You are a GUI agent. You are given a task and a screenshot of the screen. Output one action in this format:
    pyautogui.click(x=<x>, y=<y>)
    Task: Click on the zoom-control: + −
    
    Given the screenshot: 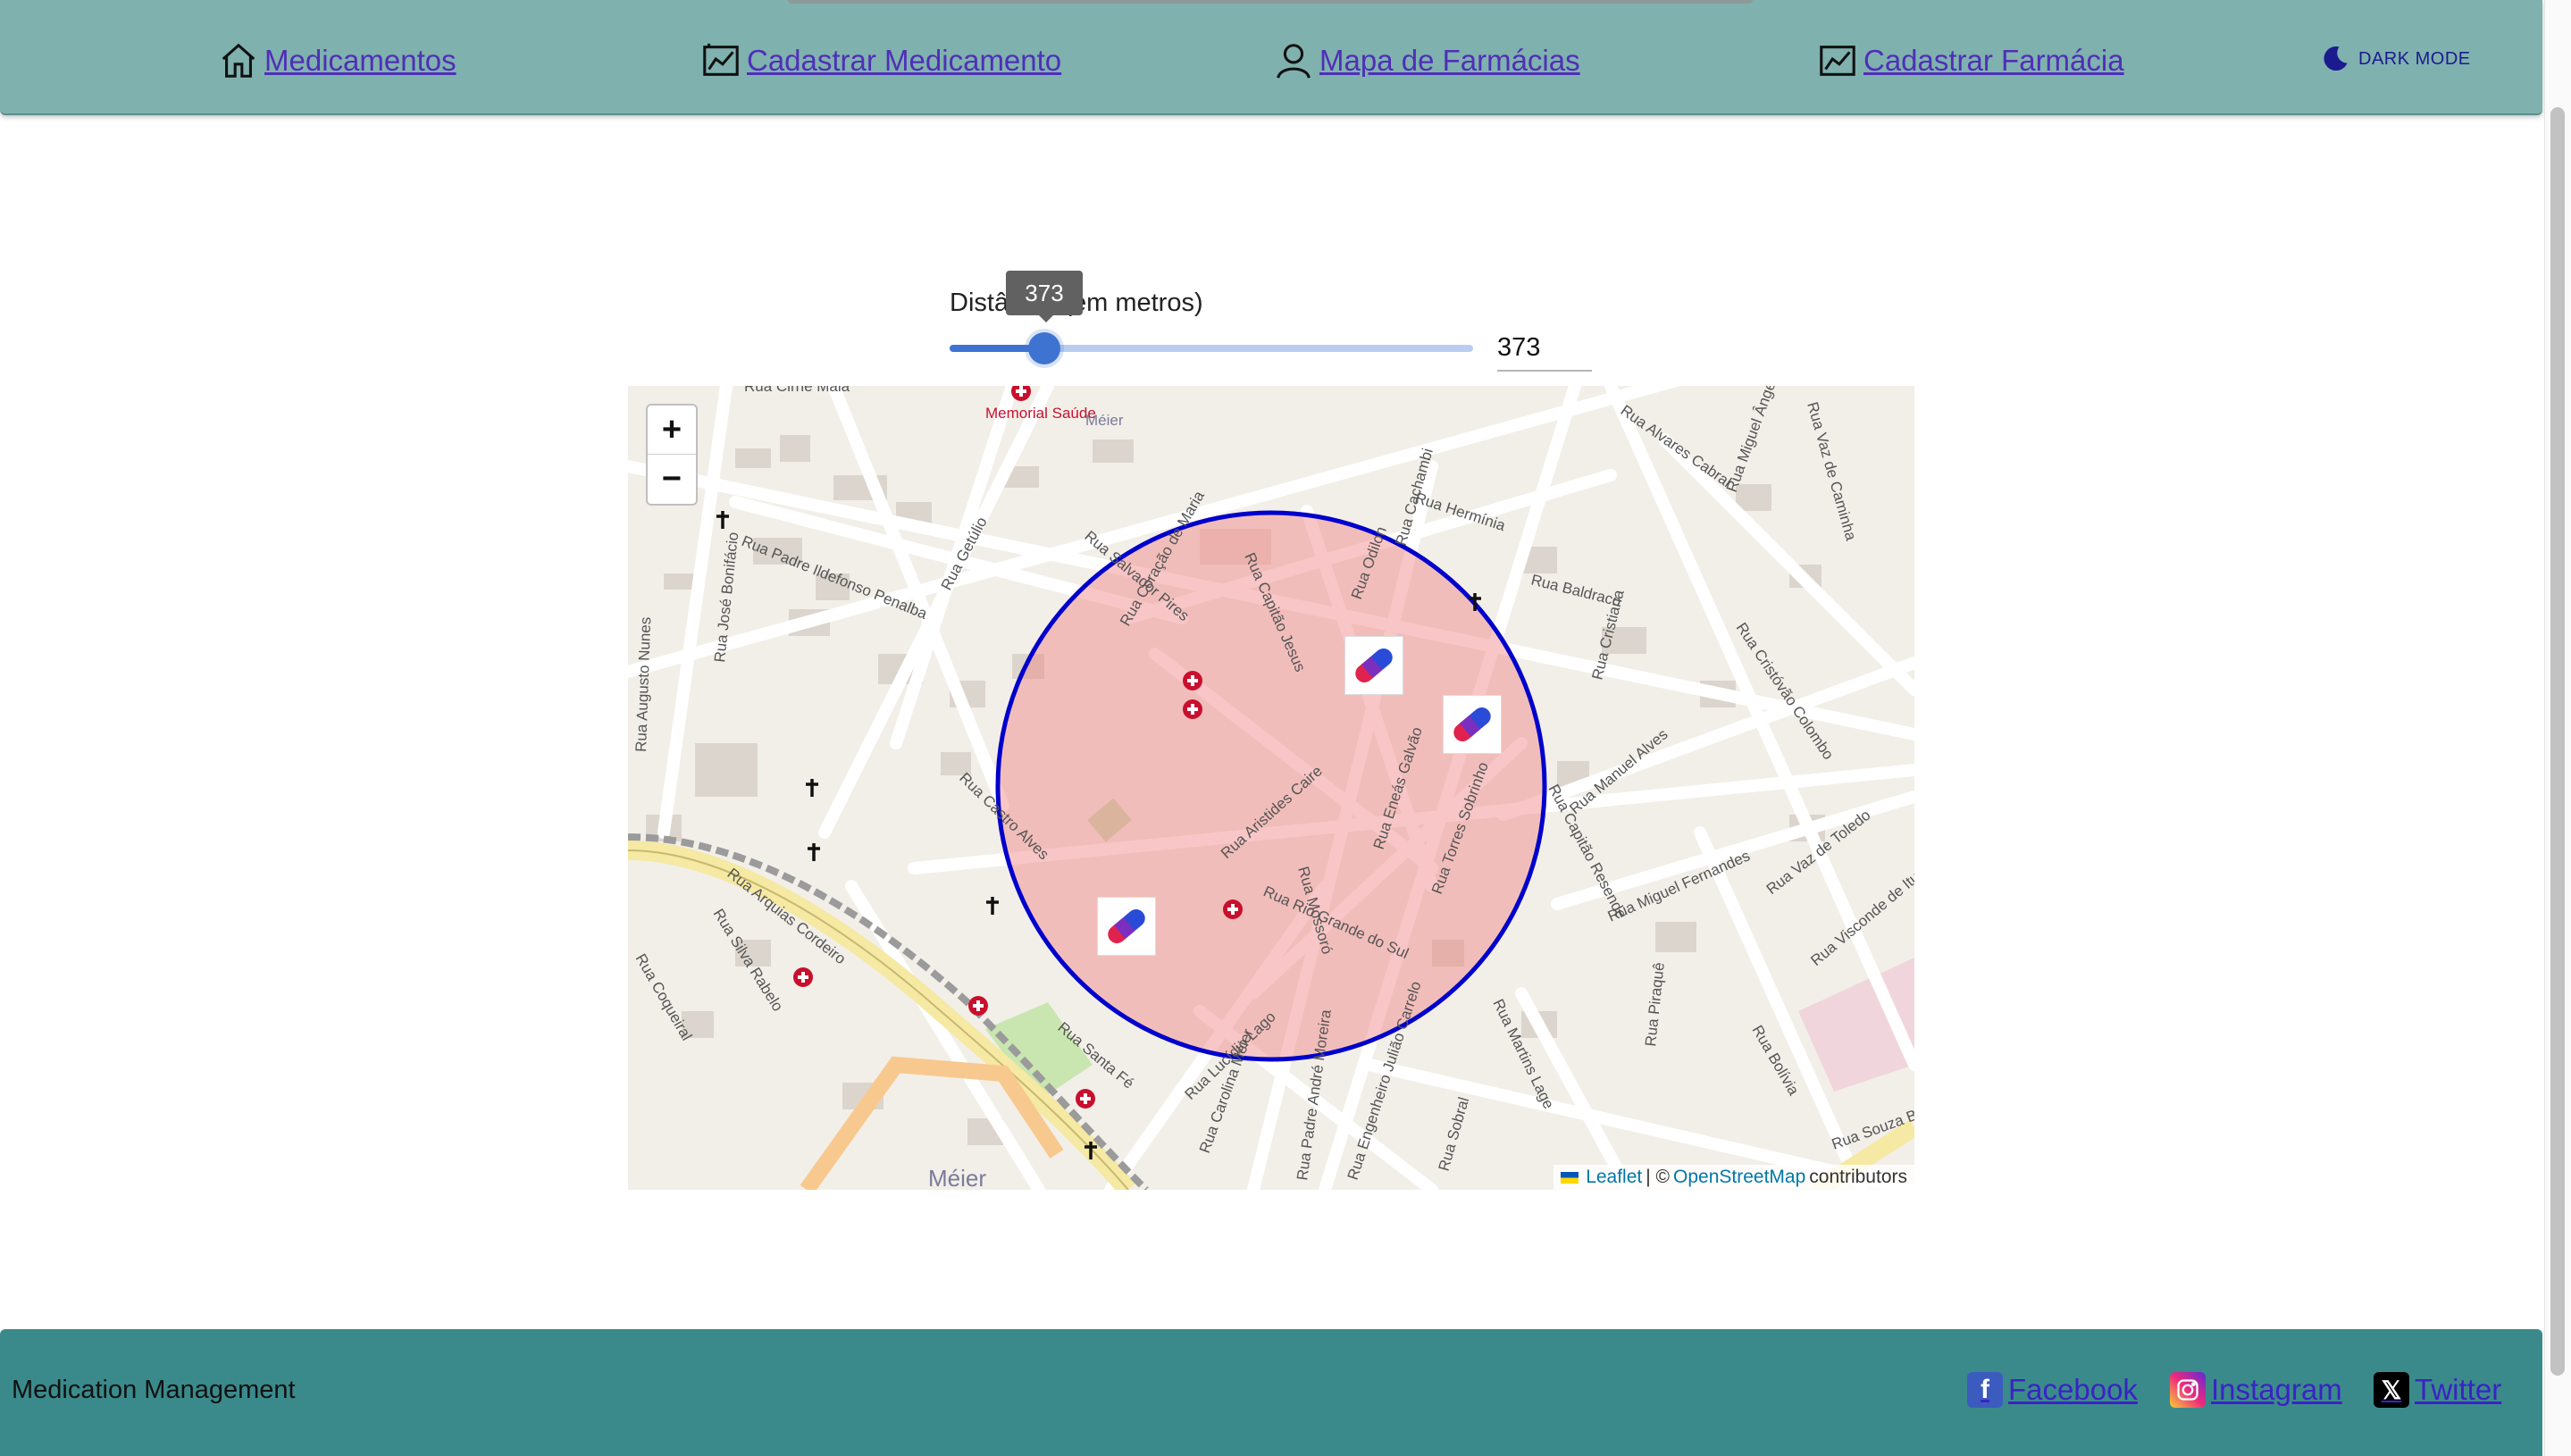 What is the action you would take?
    pyautogui.click(x=672, y=455)
    